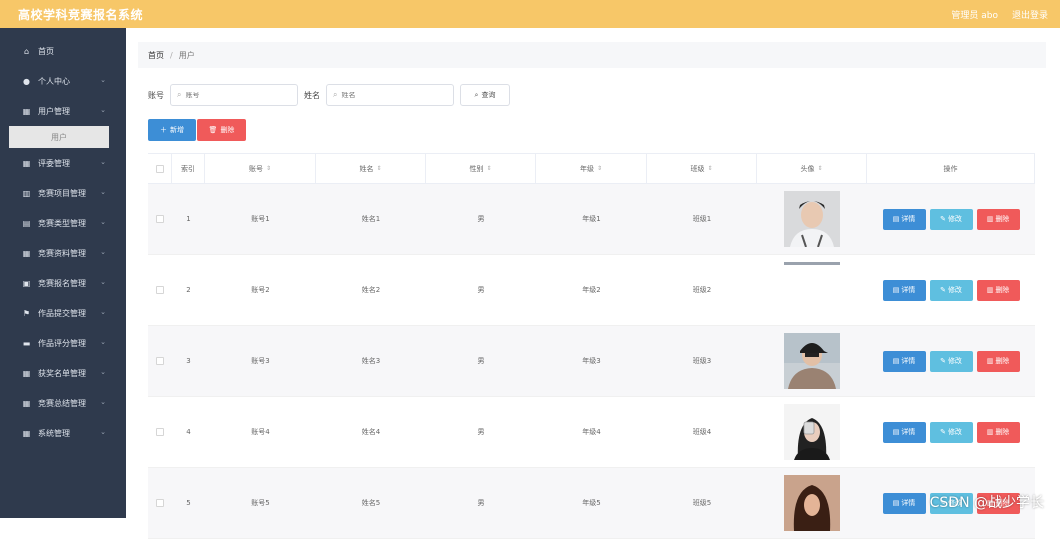 This screenshot has width=1060, height=539. I want to click on col-grade: 年级 ⇕, so click(591, 168).